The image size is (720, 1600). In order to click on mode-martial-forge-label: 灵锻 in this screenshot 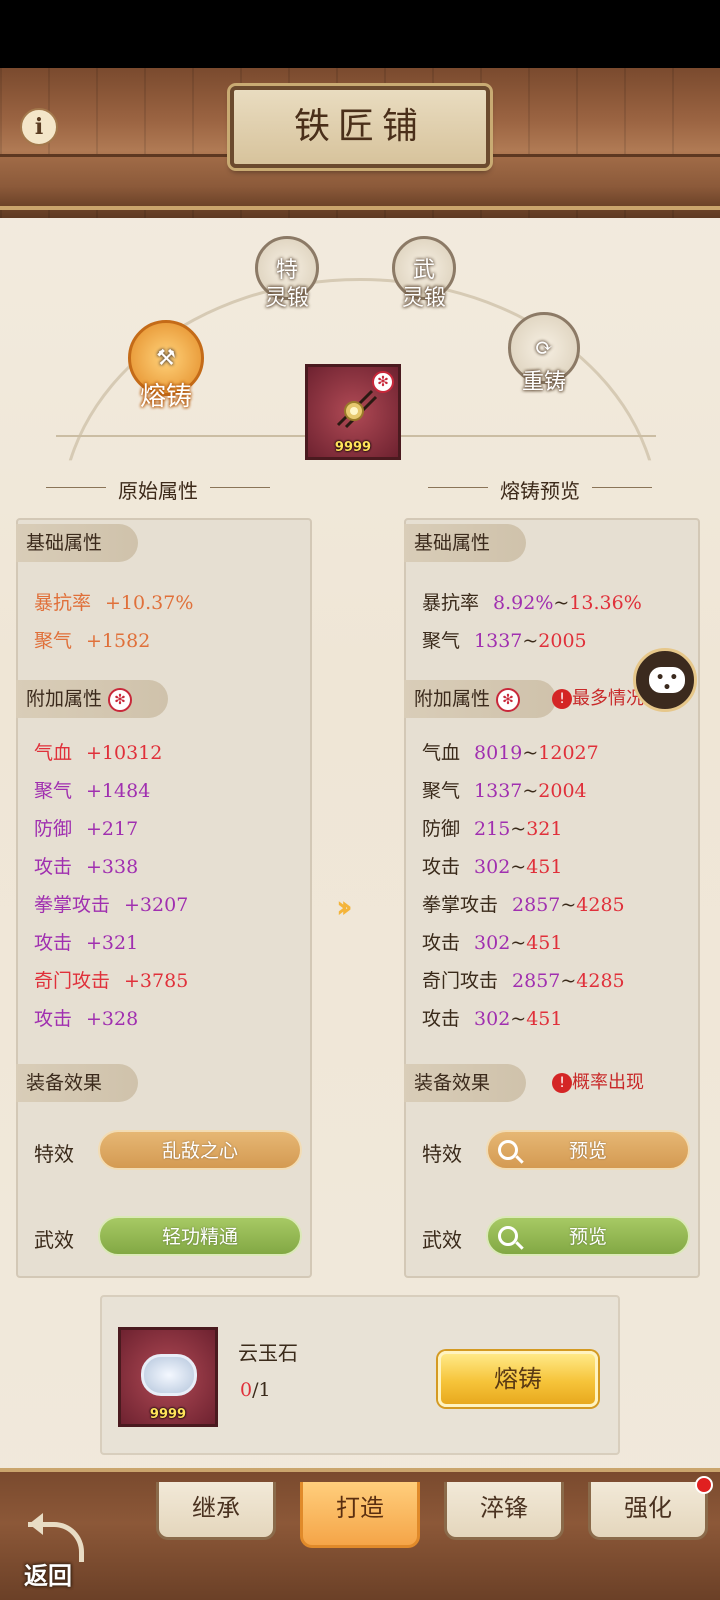, I will do `click(423, 298)`.